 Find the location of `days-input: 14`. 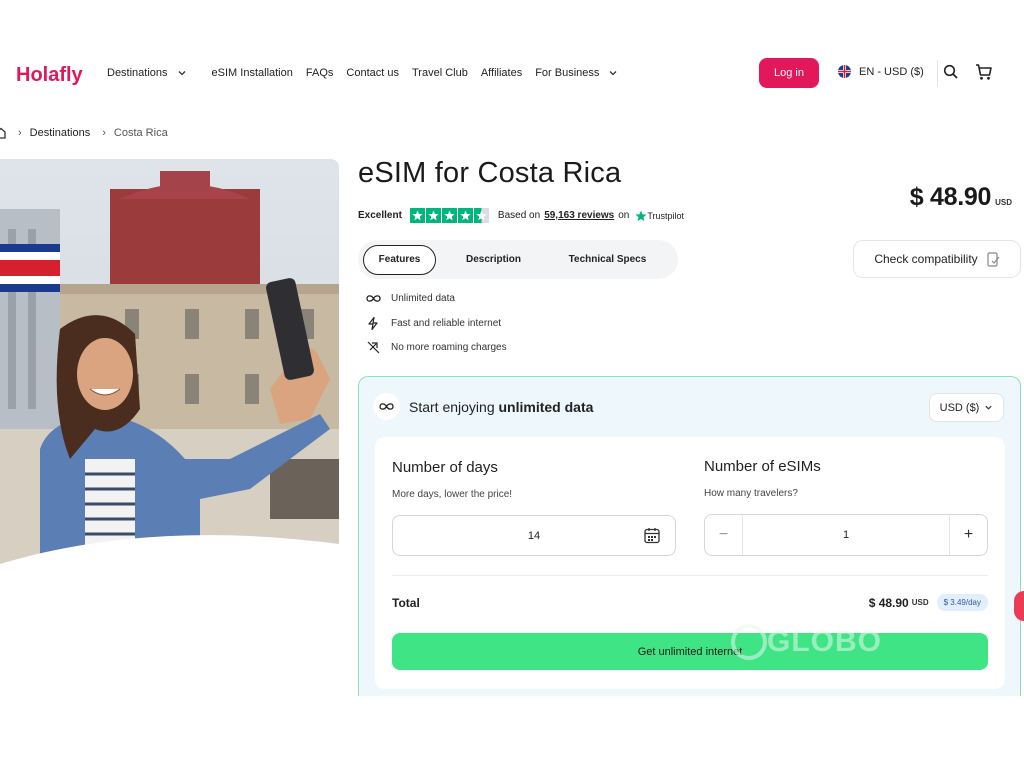

days-input: 14 is located at coordinates (534, 535).